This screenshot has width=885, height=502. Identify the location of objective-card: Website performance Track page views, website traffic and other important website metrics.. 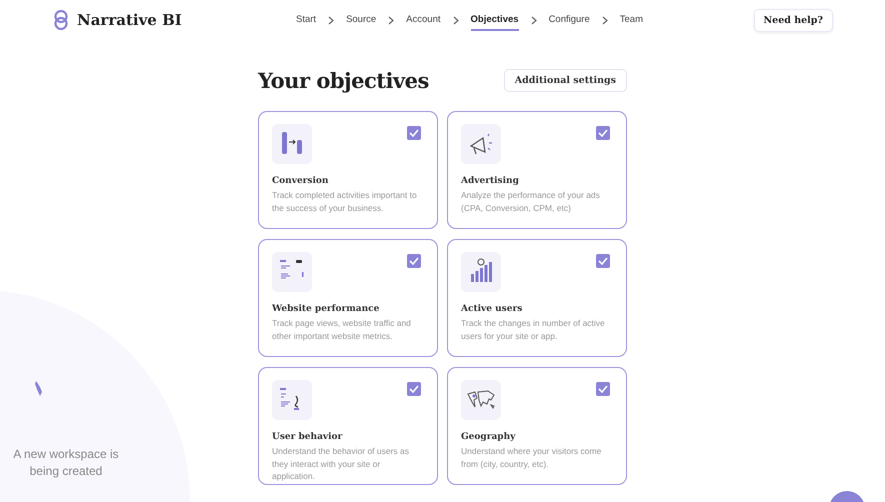
(348, 298).